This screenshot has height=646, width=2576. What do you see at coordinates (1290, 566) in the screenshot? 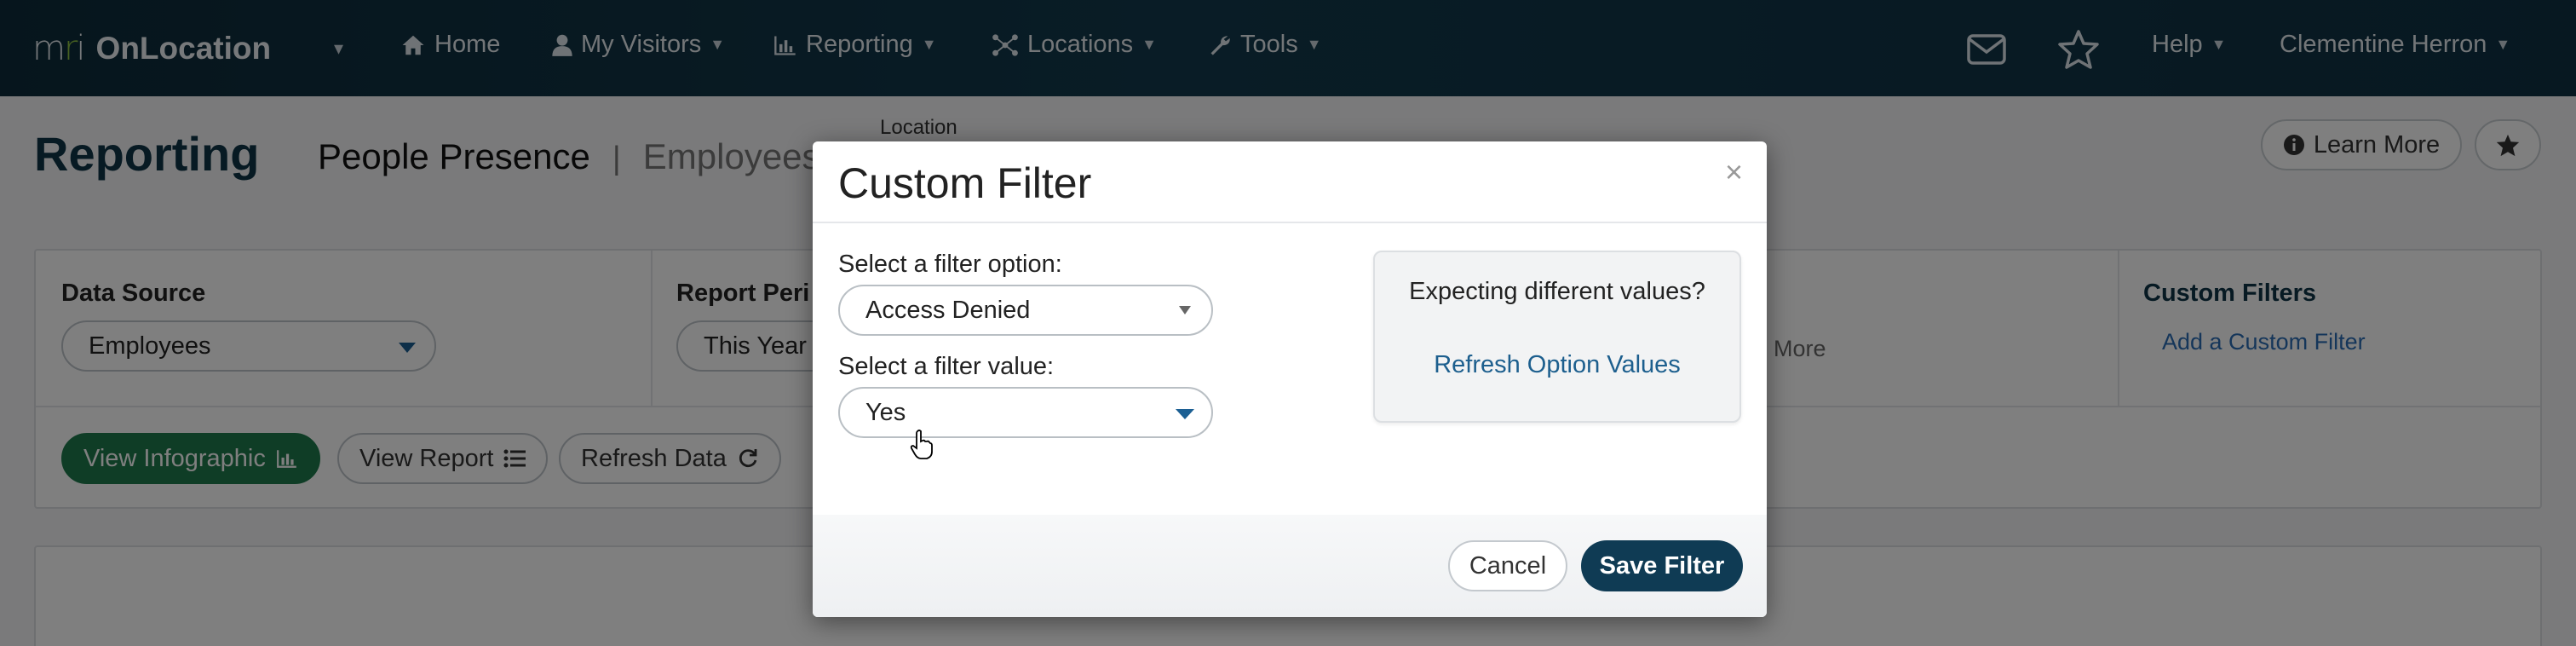
I see `modal-footer: Cancel Save Filter` at bounding box center [1290, 566].